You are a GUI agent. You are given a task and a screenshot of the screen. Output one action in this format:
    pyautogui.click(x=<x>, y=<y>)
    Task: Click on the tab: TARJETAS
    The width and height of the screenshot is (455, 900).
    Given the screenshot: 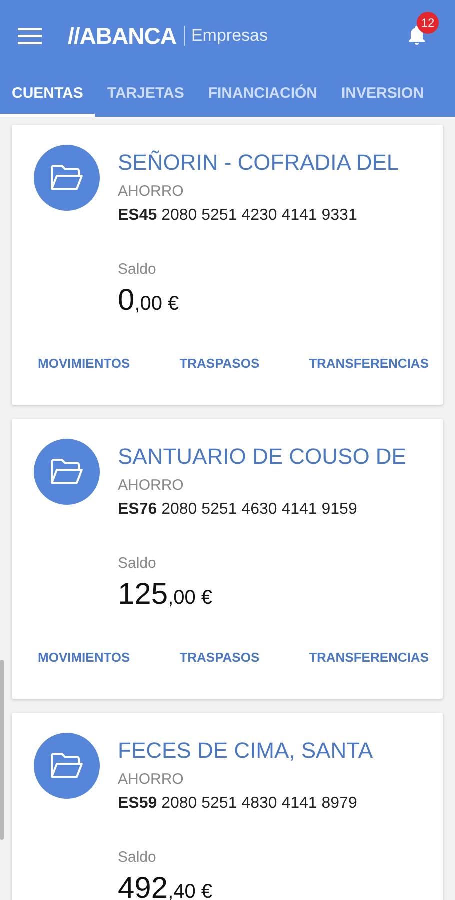 What is the action you would take?
    pyautogui.click(x=145, y=94)
    